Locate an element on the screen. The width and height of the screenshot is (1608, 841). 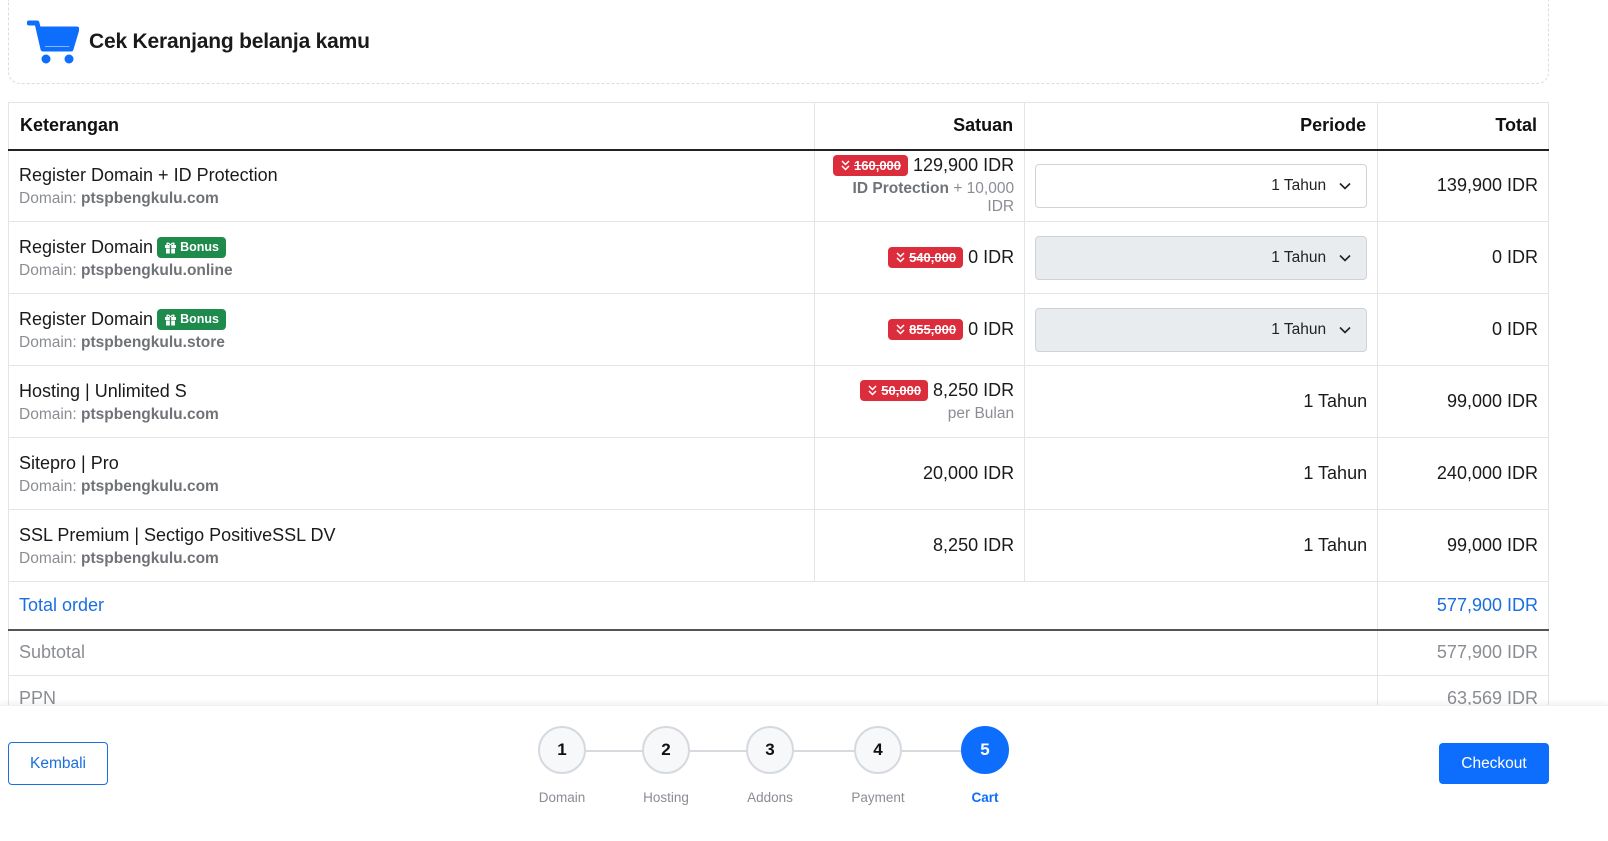
unit-price: 129,900 IDR is located at coordinates (964, 165).